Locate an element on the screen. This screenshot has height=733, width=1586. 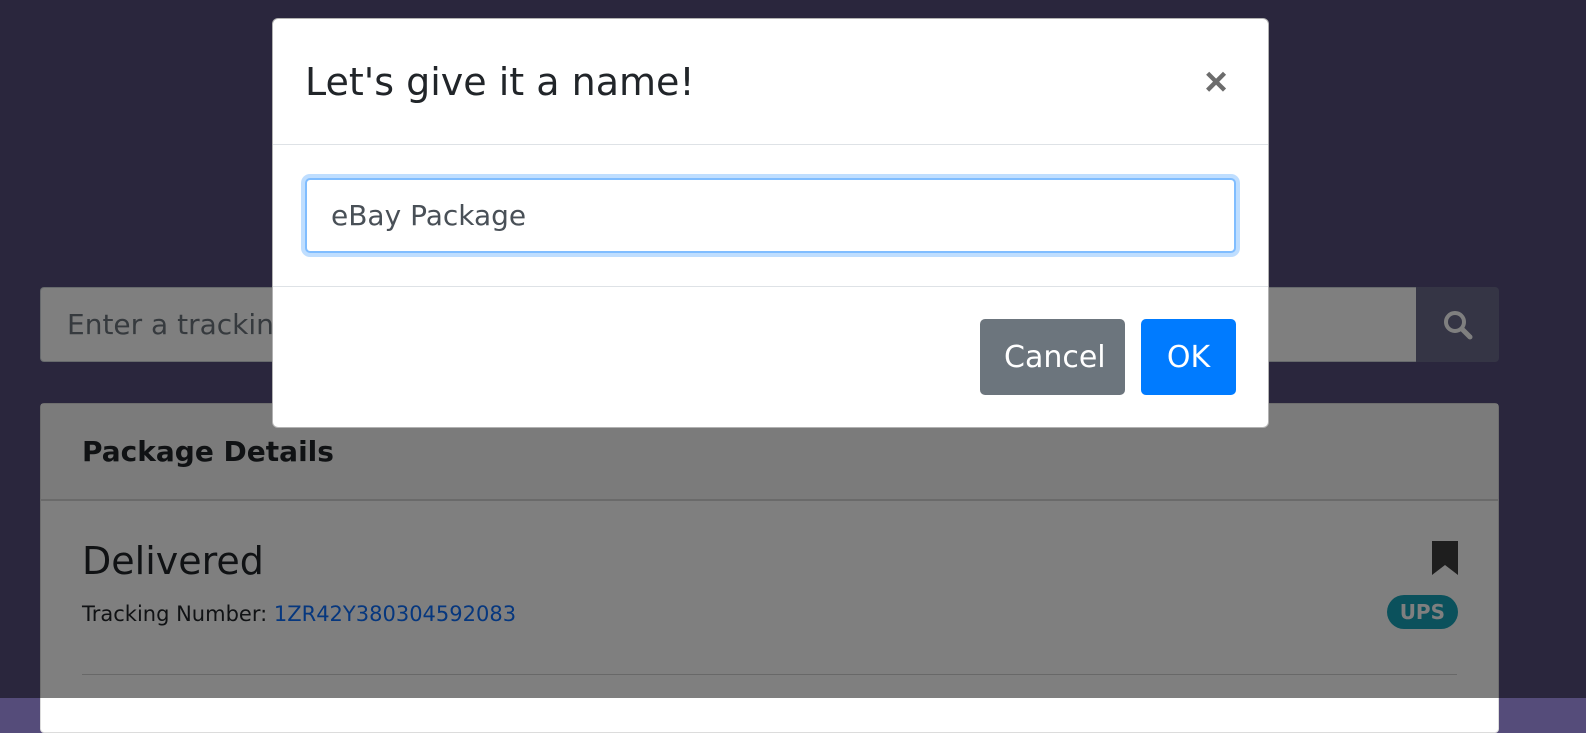
modal-body is located at coordinates (770, 216).